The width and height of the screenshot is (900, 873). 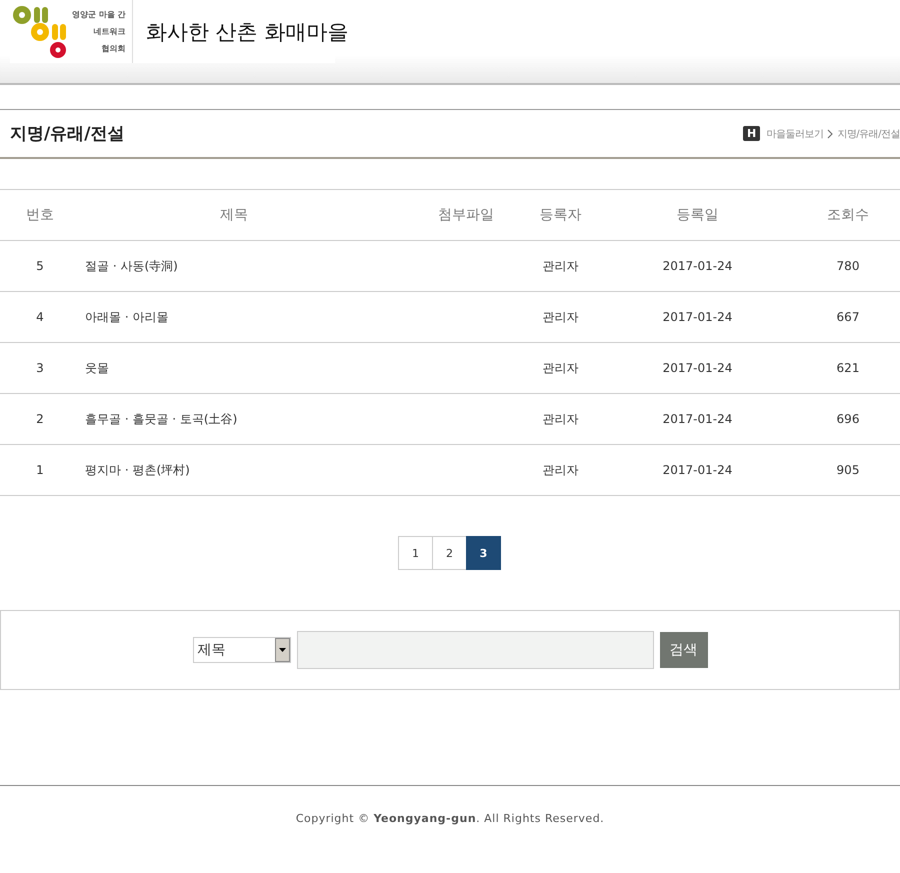 What do you see at coordinates (97, 367) in the screenshot?
I see `post-title-link: 웃몰` at bounding box center [97, 367].